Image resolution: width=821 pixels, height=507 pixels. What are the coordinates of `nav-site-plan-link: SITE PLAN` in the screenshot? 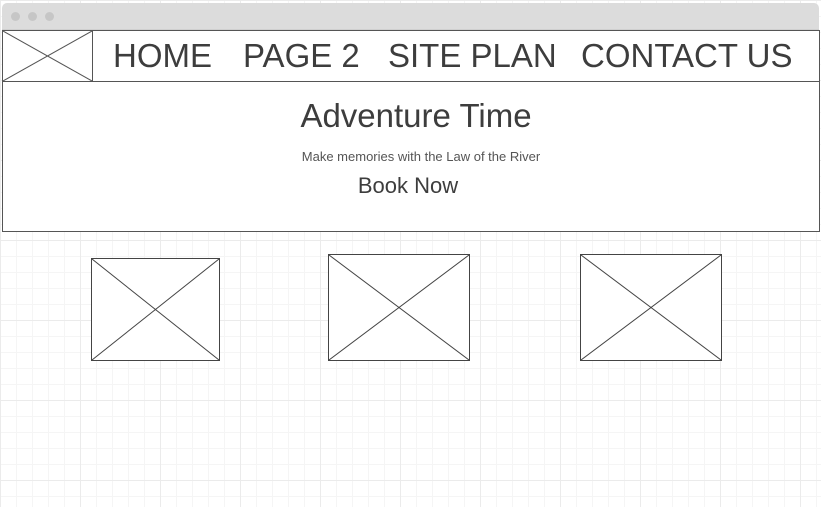 It's located at (472, 56).